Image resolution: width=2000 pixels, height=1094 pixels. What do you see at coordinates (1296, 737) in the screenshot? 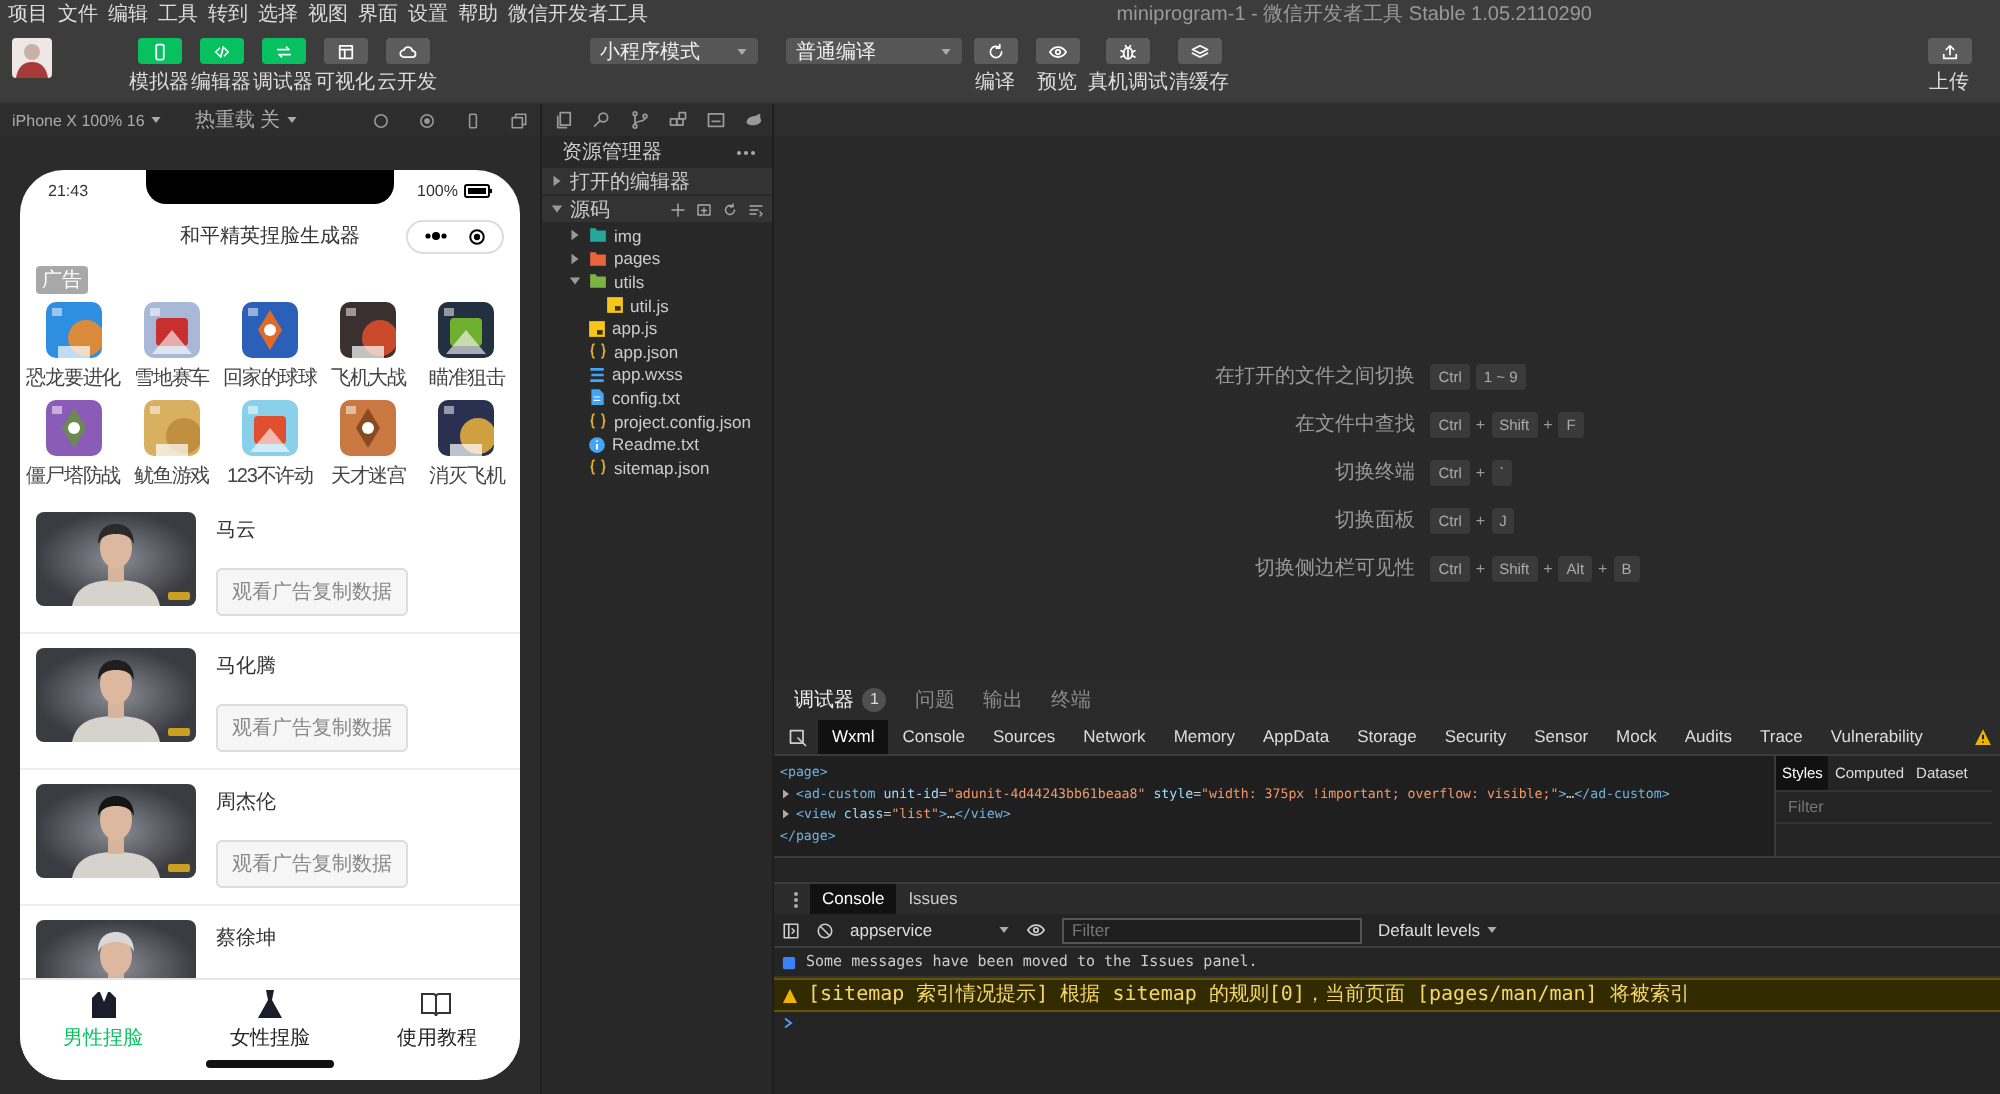
I see `devtools-tab: AppData` at bounding box center [1296, 737].